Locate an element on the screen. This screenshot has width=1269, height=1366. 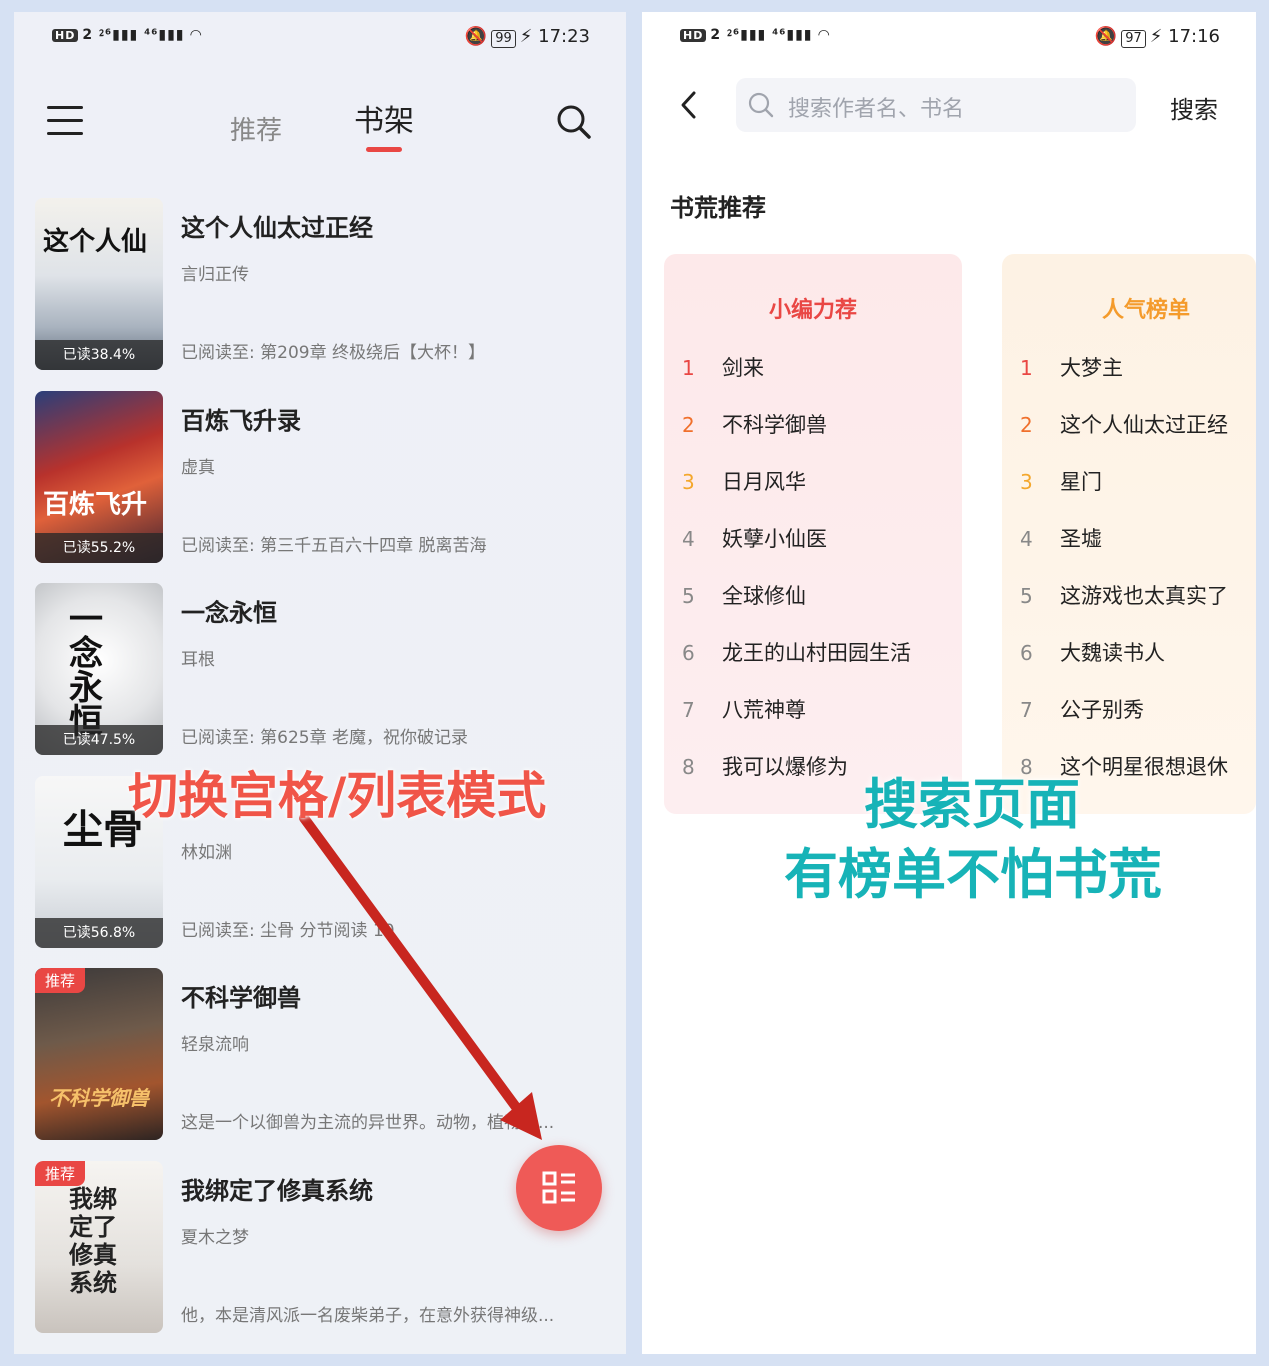
book-cover: 这个人仙 已读38.4% is located at coordinates (99, 284).